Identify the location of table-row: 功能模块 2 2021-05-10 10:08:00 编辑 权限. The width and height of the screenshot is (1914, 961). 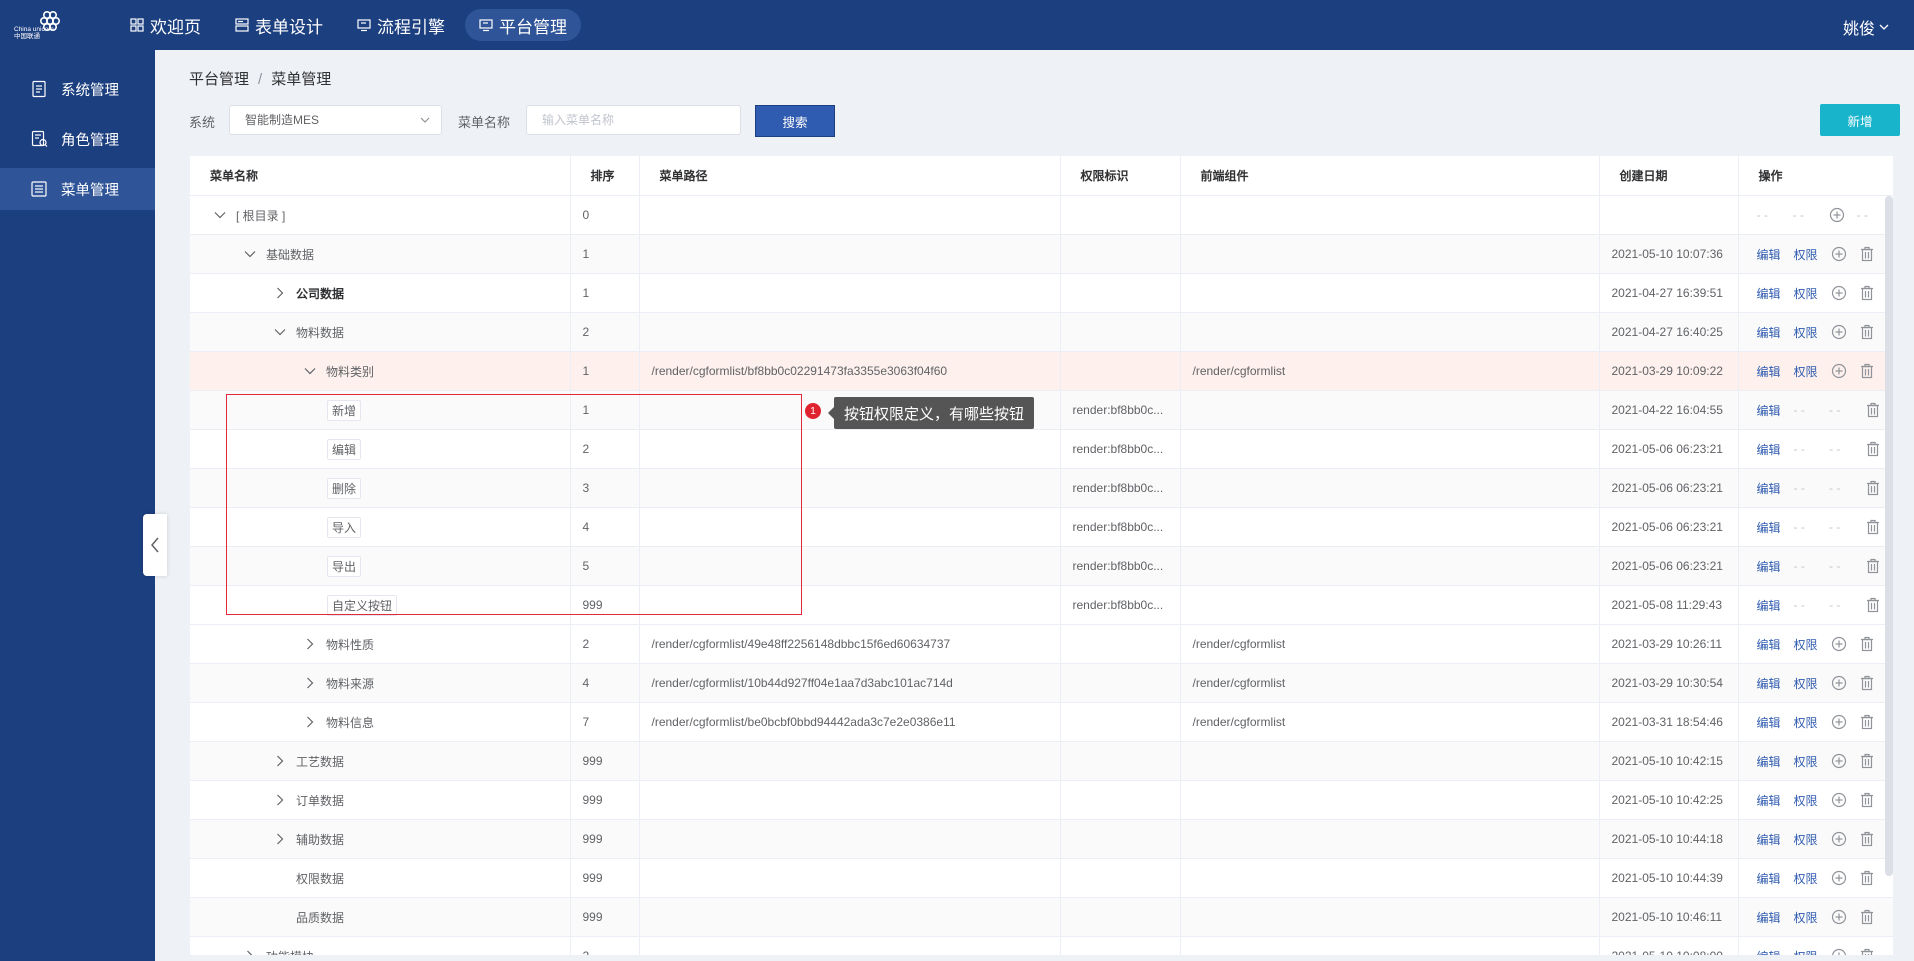
(1041, 946).